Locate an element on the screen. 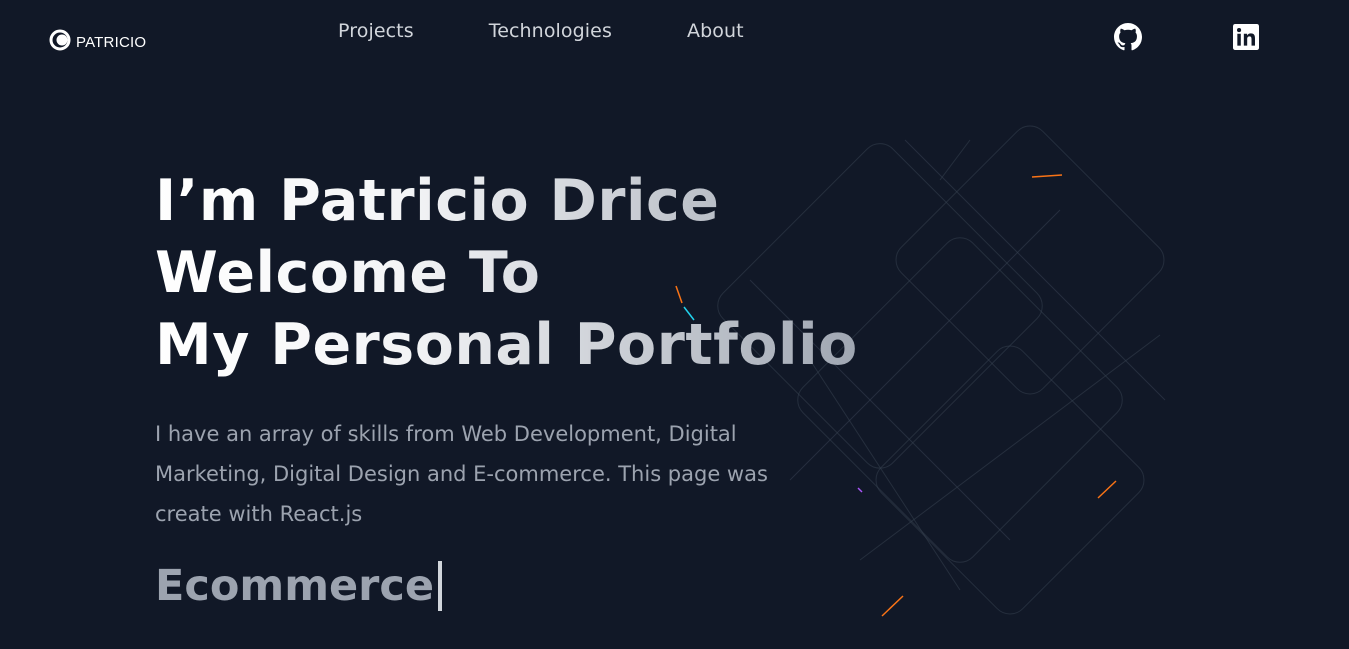 Image resolution: width=1349 pixels, height=649 pixels. github-link is located at coordinates (1128, 39).